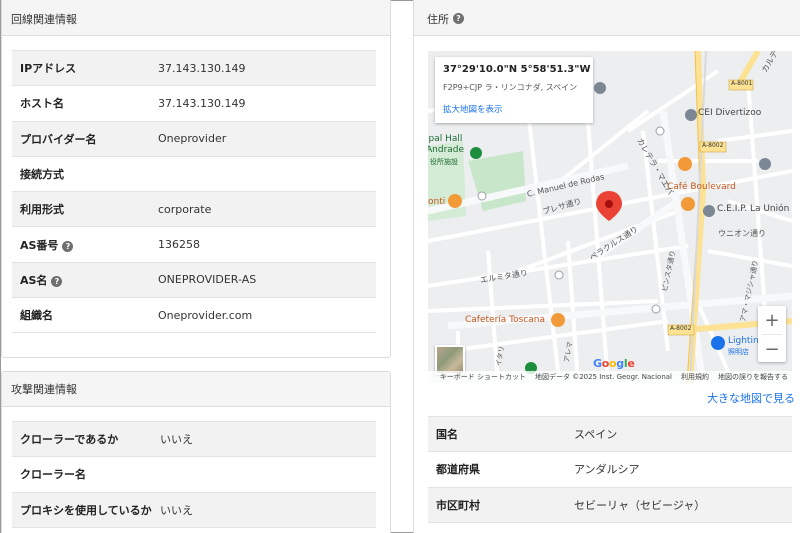  Describe the element at coordinates (730, 113) in the screenshot. I see `cei-label: CEI Divertizoo` at that location.